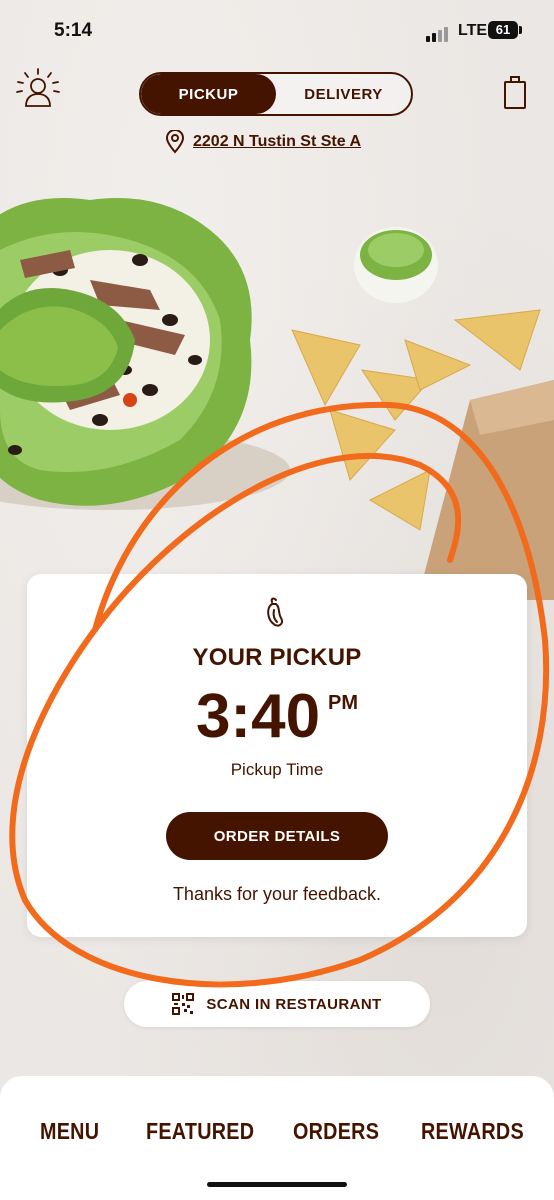  Describe the element at coordinates (277, 142) in the screenshot. I see `store-address: 2202 N Tustin St Ste A` at that location.